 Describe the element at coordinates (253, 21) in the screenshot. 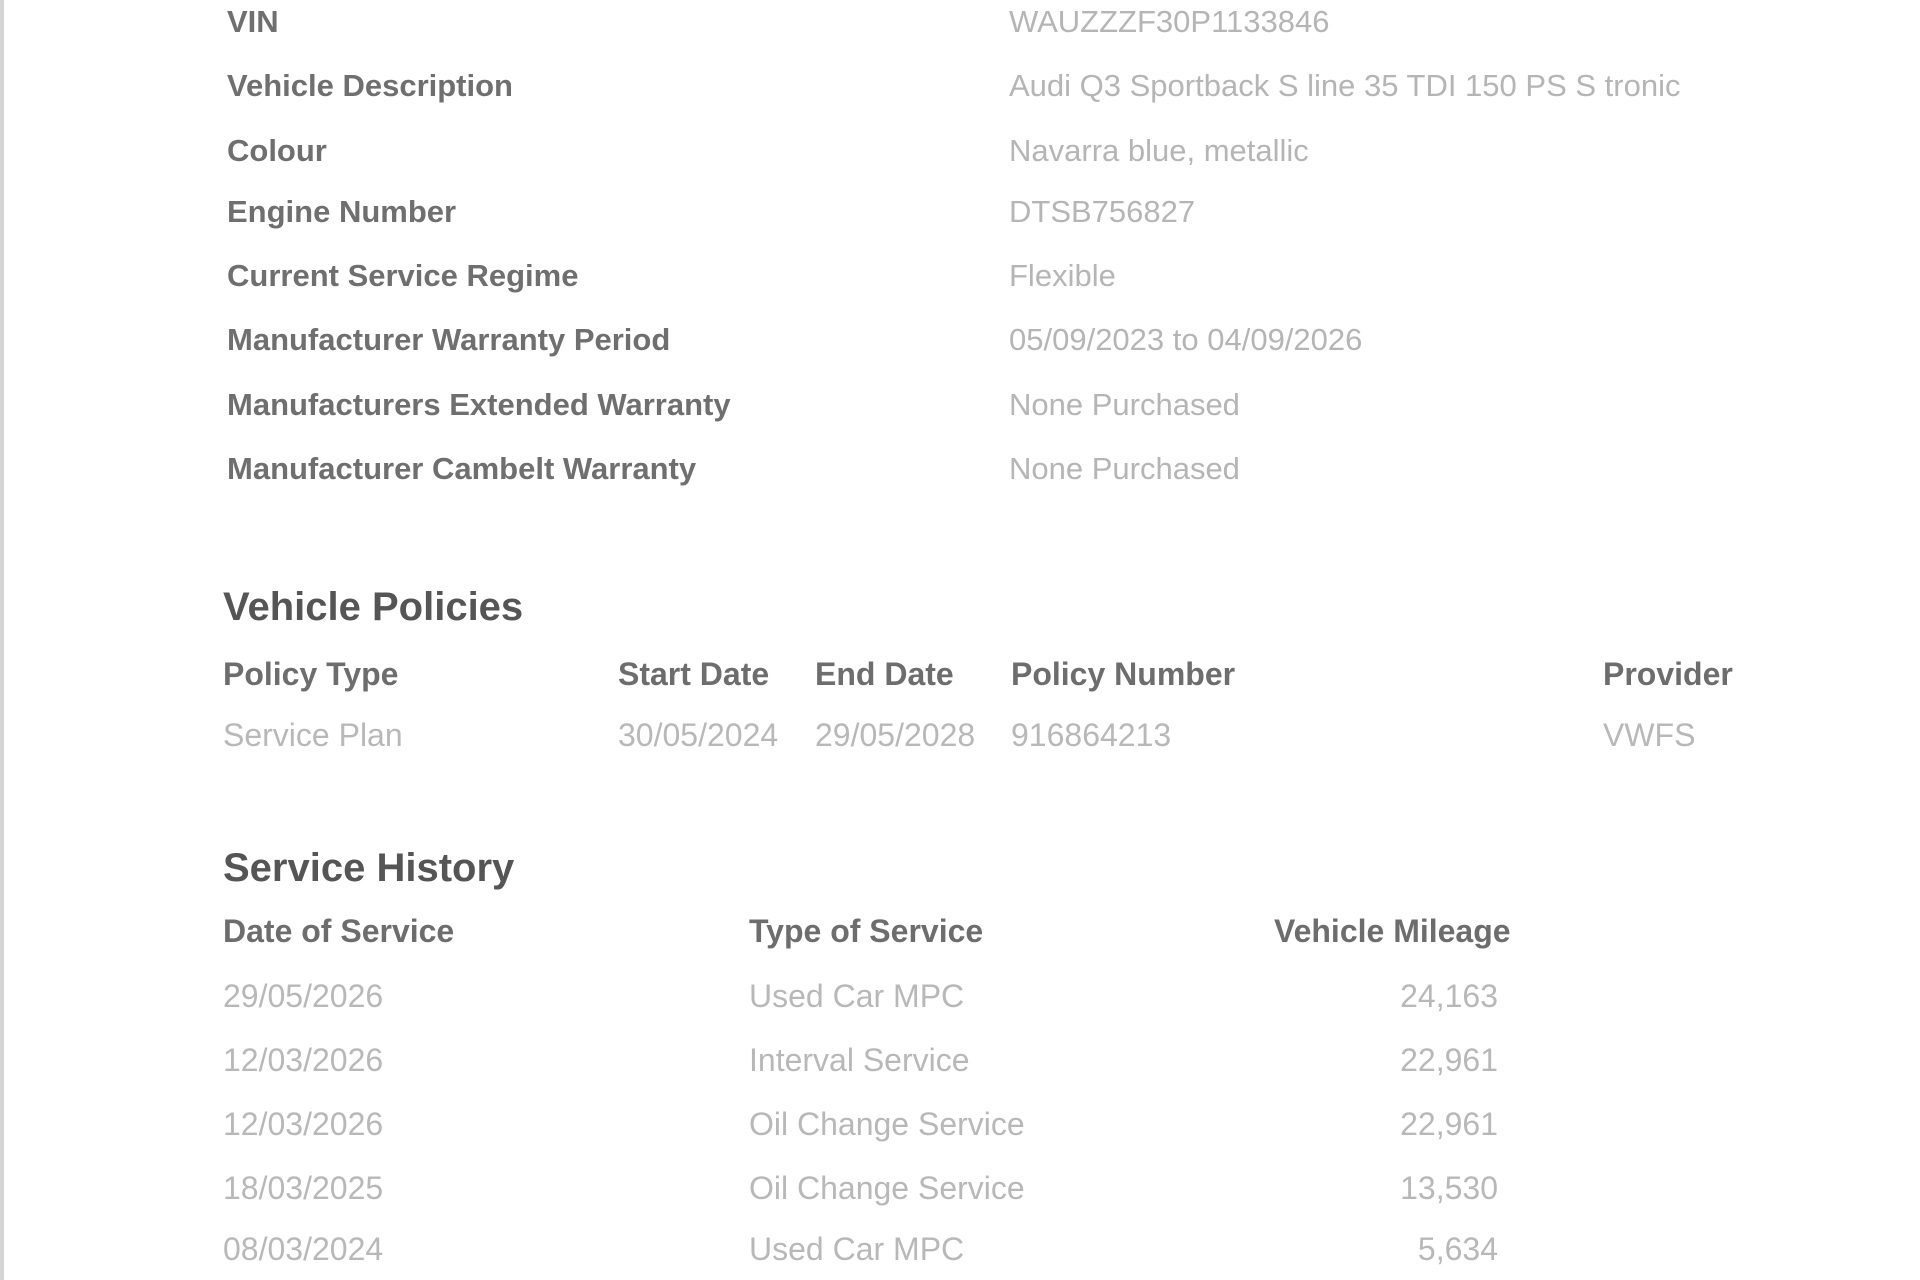

I see `details-label: VIN` at that location.